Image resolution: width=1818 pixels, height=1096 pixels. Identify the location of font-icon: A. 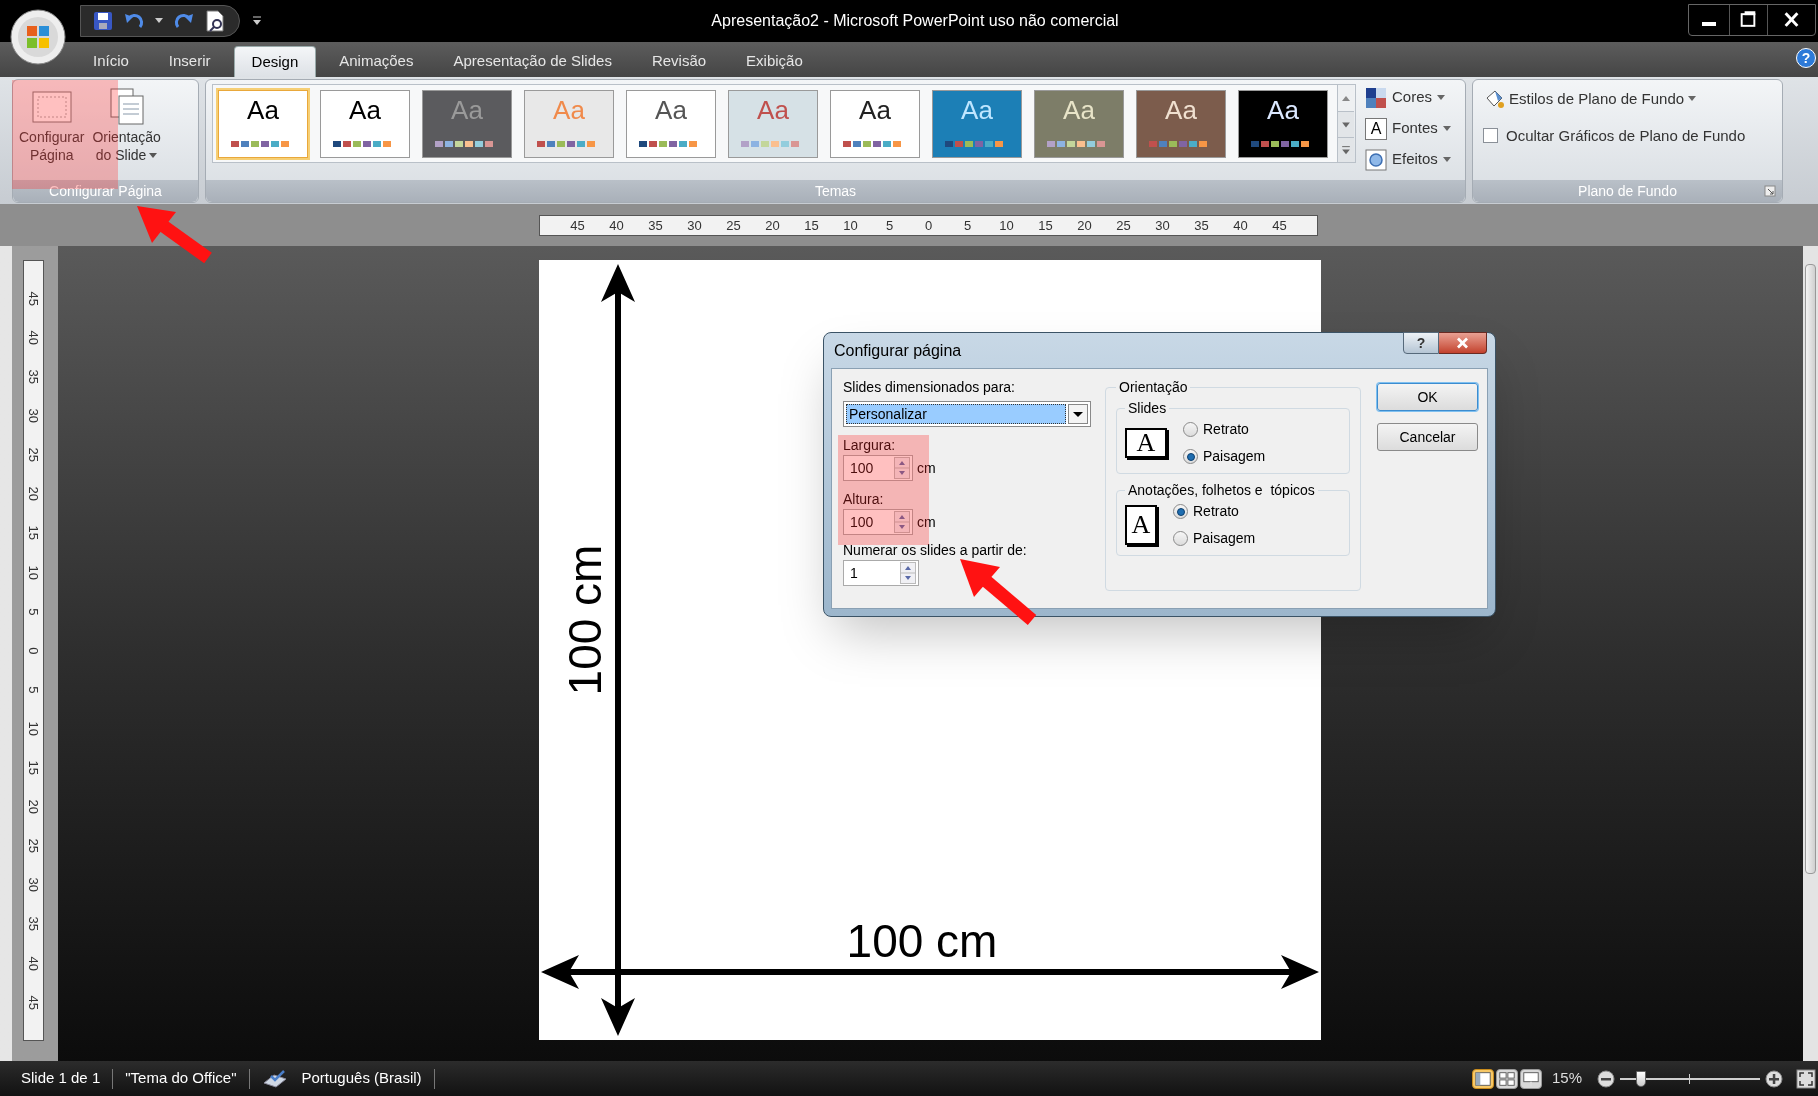
(1376, 128).